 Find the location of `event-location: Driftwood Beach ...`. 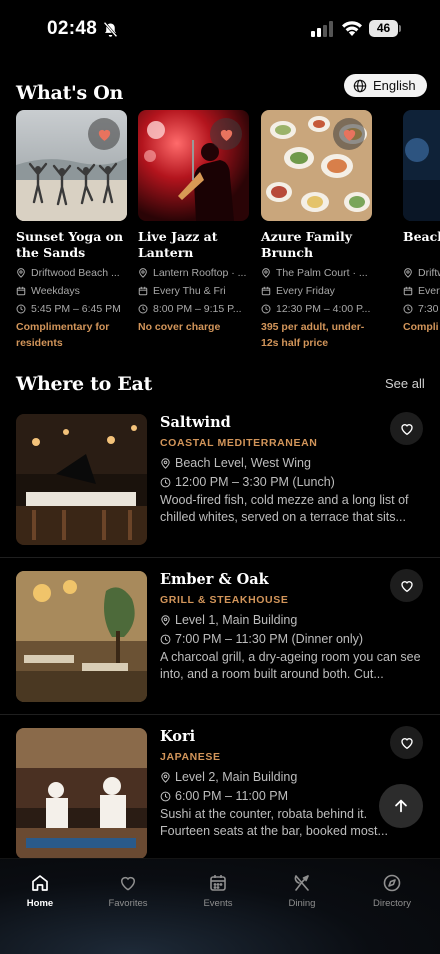

event-location: Driftwood Beach ... is located at coordinates (71, 273).